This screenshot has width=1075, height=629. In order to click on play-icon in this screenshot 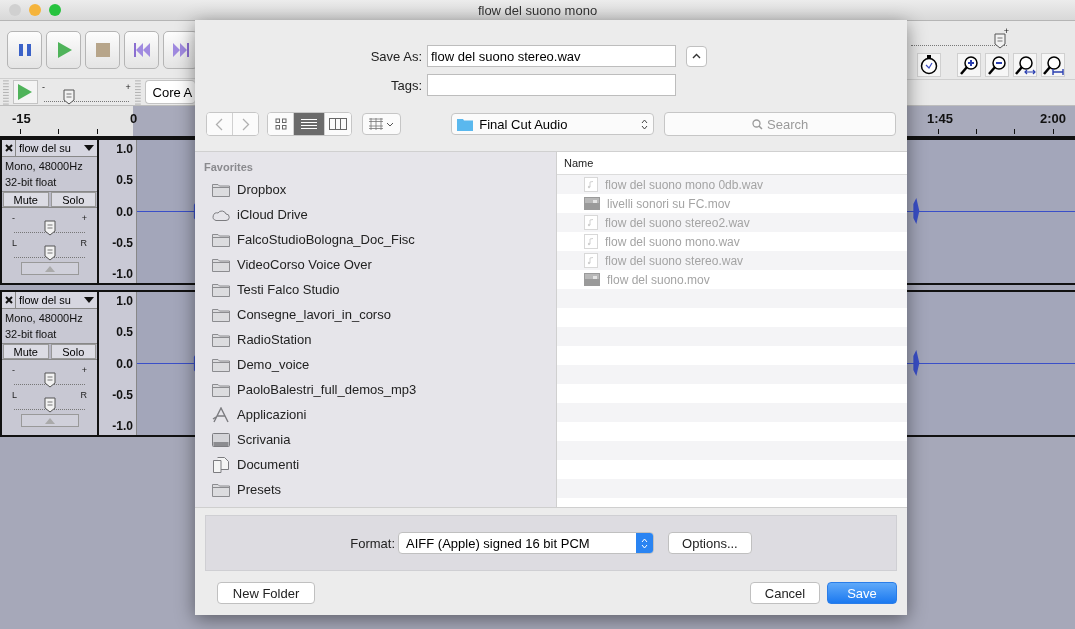, I will do `click(25, 92)`.